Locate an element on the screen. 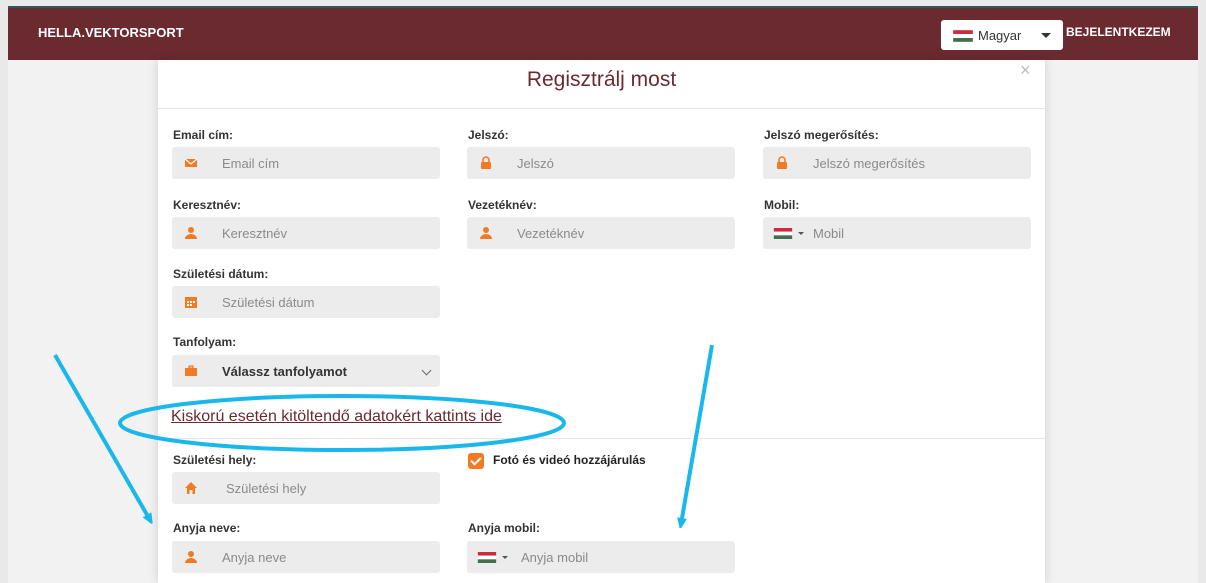 Image resolution: width=1206 pixels, height=583 pixels. birth-place-placeholder: Születési hely is located at coordinates (266, 488).